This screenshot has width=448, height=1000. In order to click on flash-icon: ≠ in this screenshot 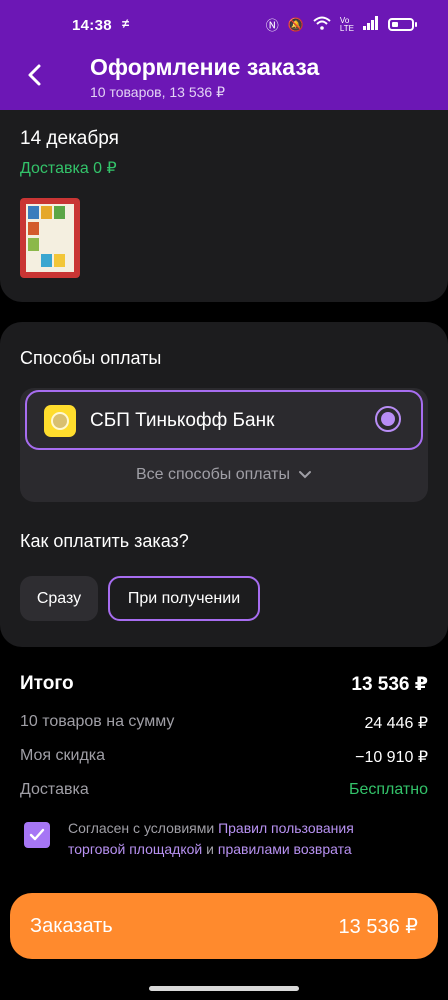, I will do `click(126, 23)`.